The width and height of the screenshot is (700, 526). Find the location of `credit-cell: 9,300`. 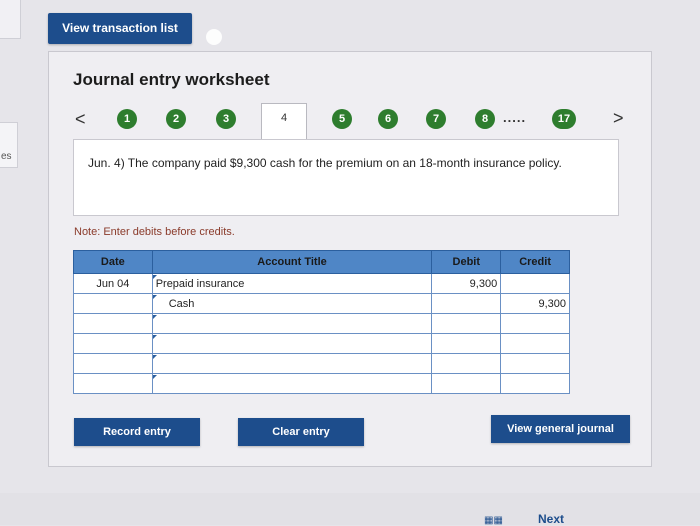

credit-cell: 9,300 is located at coordinates (535, 303).